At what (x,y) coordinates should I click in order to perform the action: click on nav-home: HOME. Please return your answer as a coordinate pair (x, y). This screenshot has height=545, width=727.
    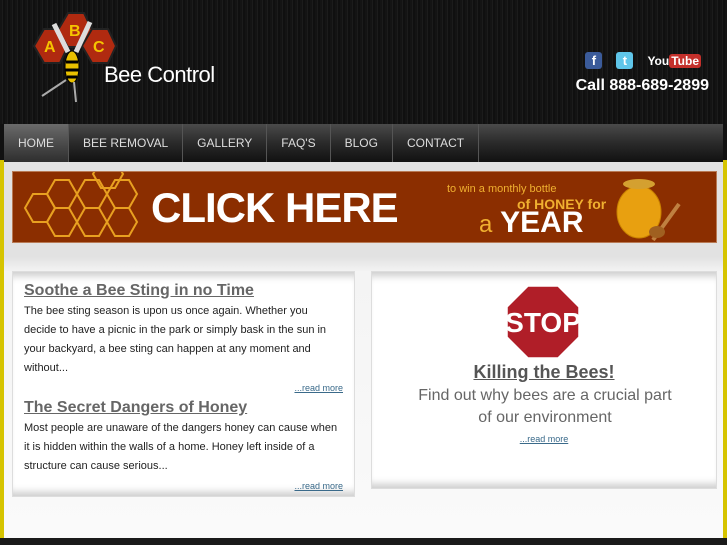
    Looking at the image, I should click on (36, 143).